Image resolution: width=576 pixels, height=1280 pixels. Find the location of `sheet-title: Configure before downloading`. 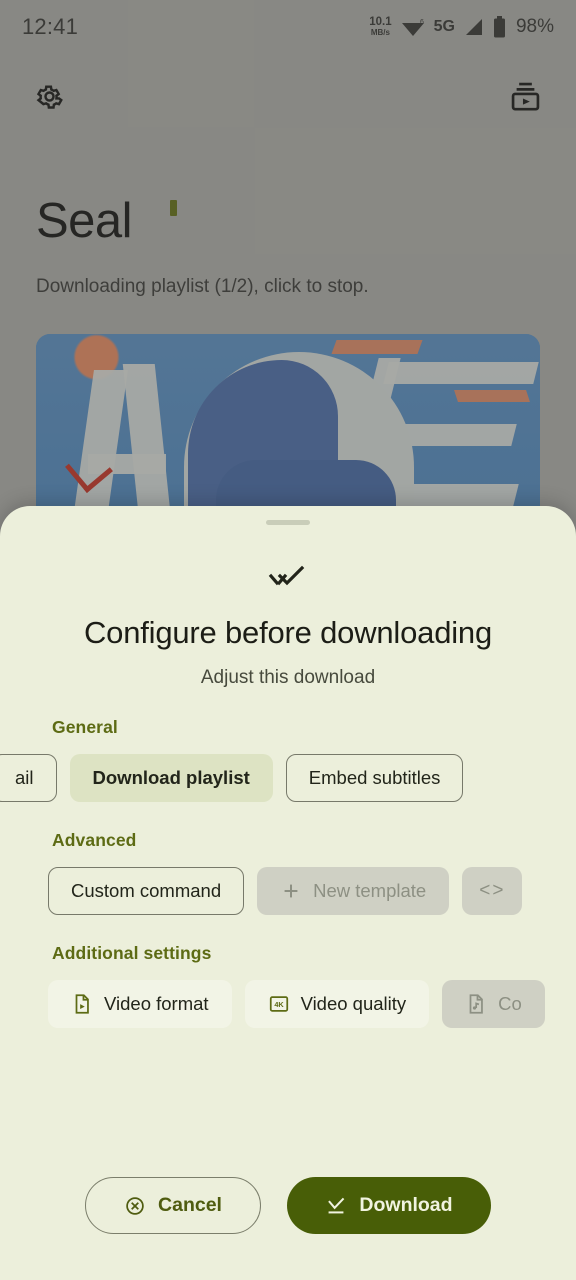

sheet-title: Configure before downloading is located at coordinates (288, 632).